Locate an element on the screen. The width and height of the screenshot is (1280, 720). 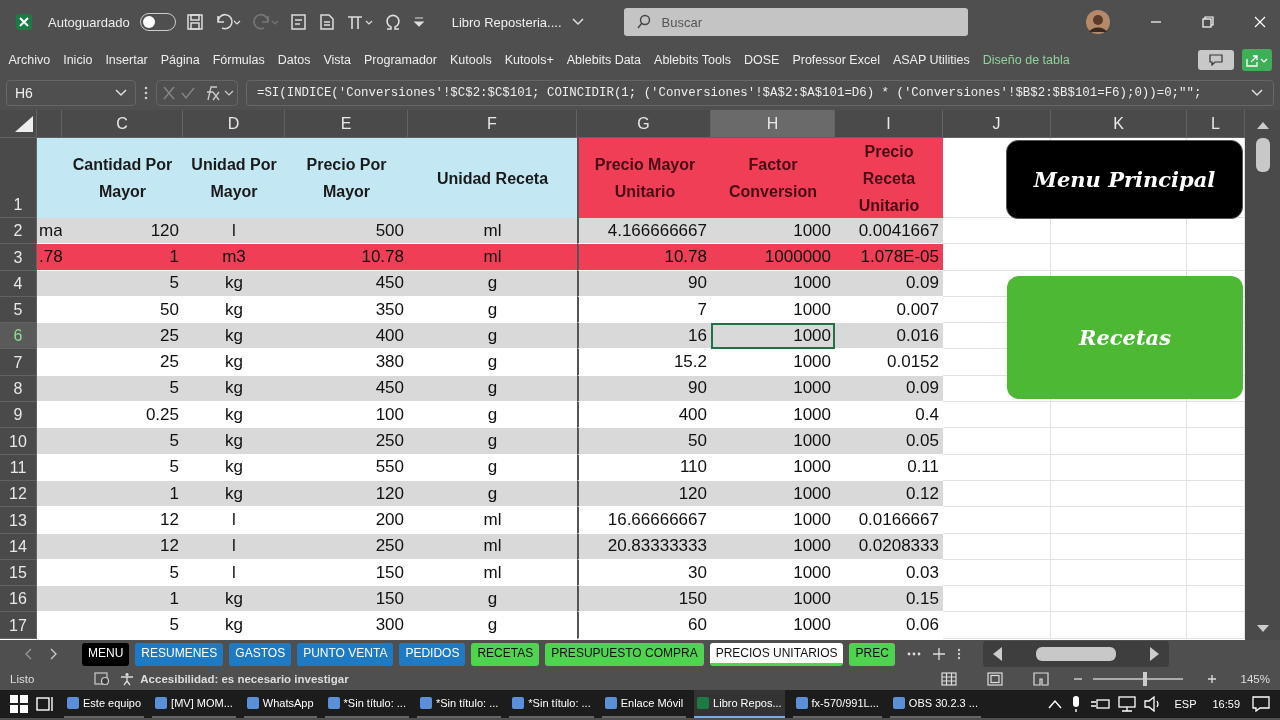
formula-field: =SI(INDICE('Conversiones'!$C$2:$C$101; COINCIDIR(1; ('Conversiones'!$A$2:$A$101=D6) * ('Conversiones'!$B$2:$B$101=F6);0))=0;""; is located at coordinates (760, 93).